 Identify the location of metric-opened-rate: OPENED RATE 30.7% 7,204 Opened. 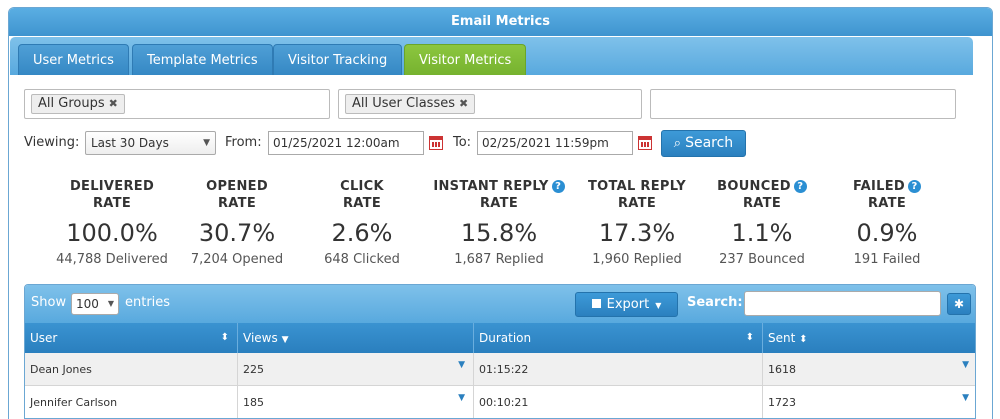
(237, 222).